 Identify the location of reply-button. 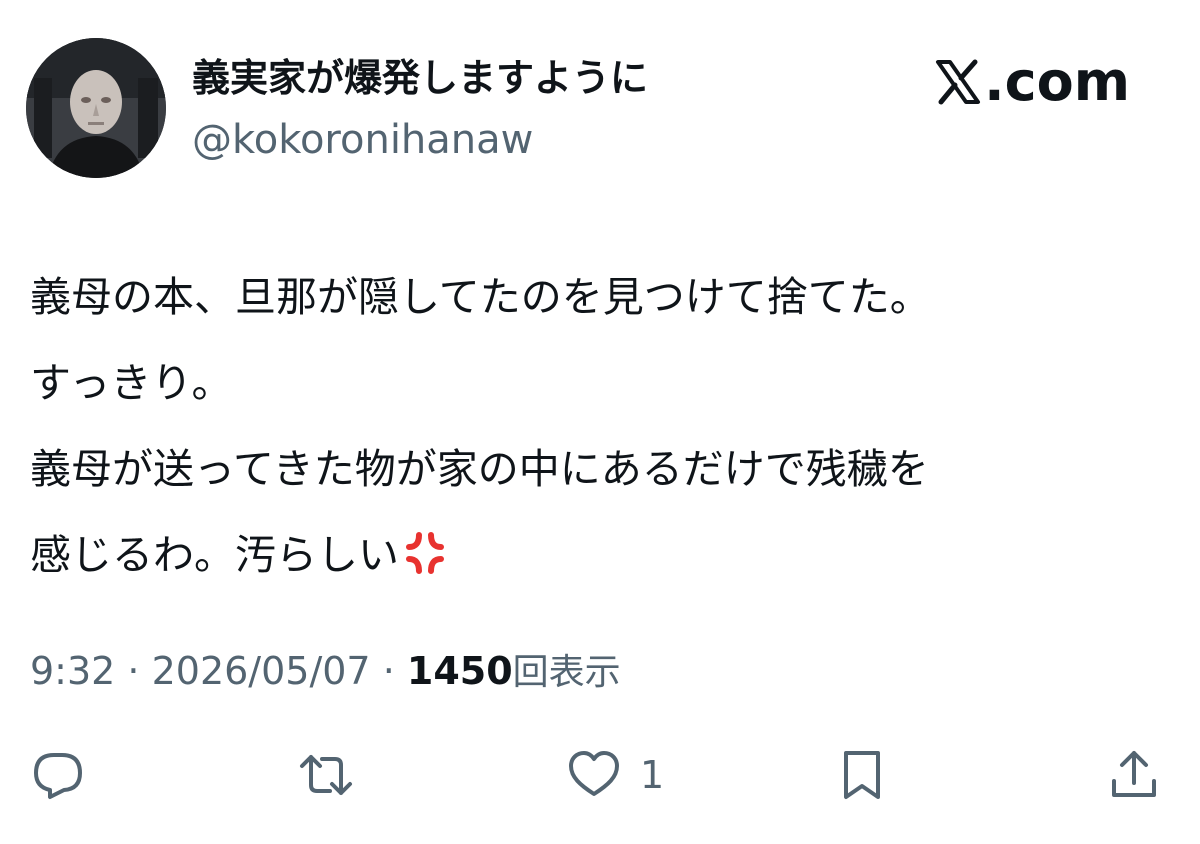
(58, 775).